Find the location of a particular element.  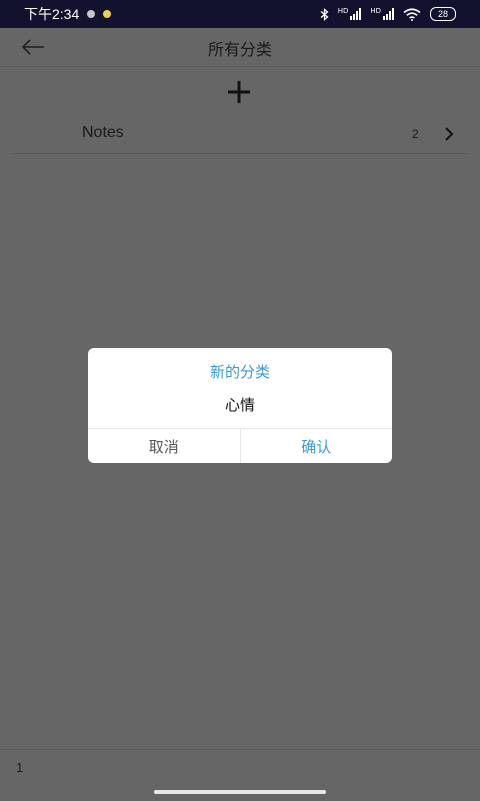

status-bar: 下午2:34 HD HD 28 is located at coordinates (240, 14).